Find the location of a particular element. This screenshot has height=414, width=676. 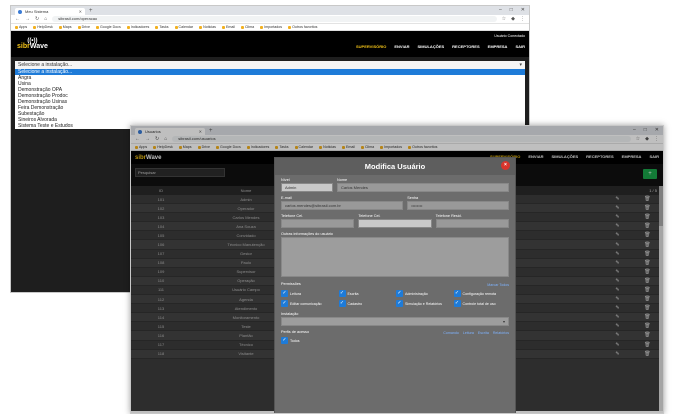

phone1-field is located at coordinates (318, 223).